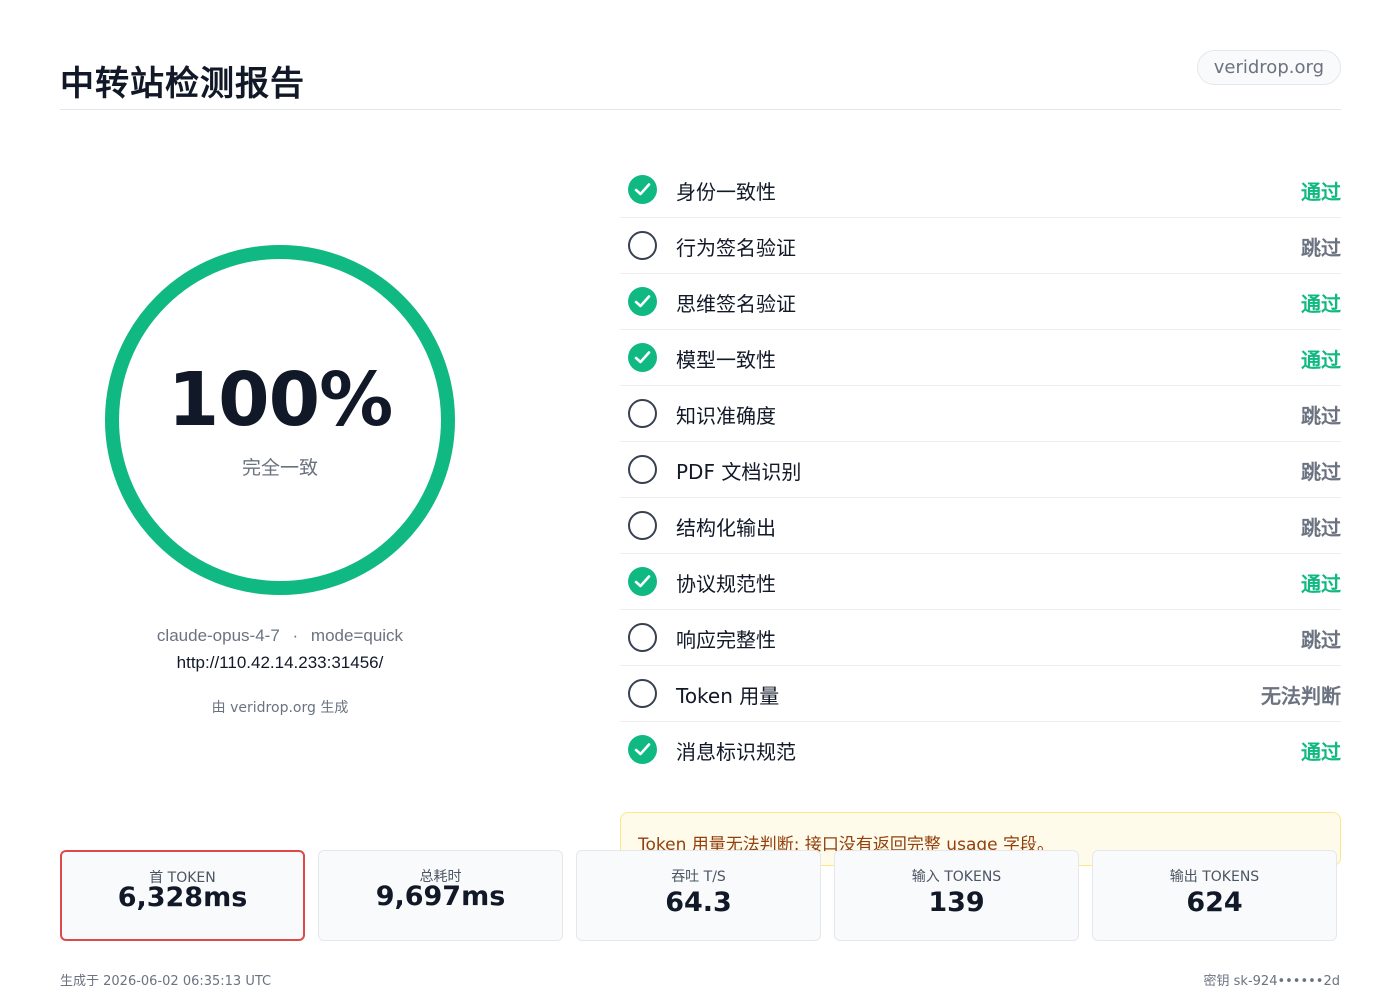 Image resolution: width=1400 pixels, height=1000 pixels. What do you see at coordinates (1214, 902) in the screenshot?
I see `stat-value: 624` at bounding box center [1214, 902].